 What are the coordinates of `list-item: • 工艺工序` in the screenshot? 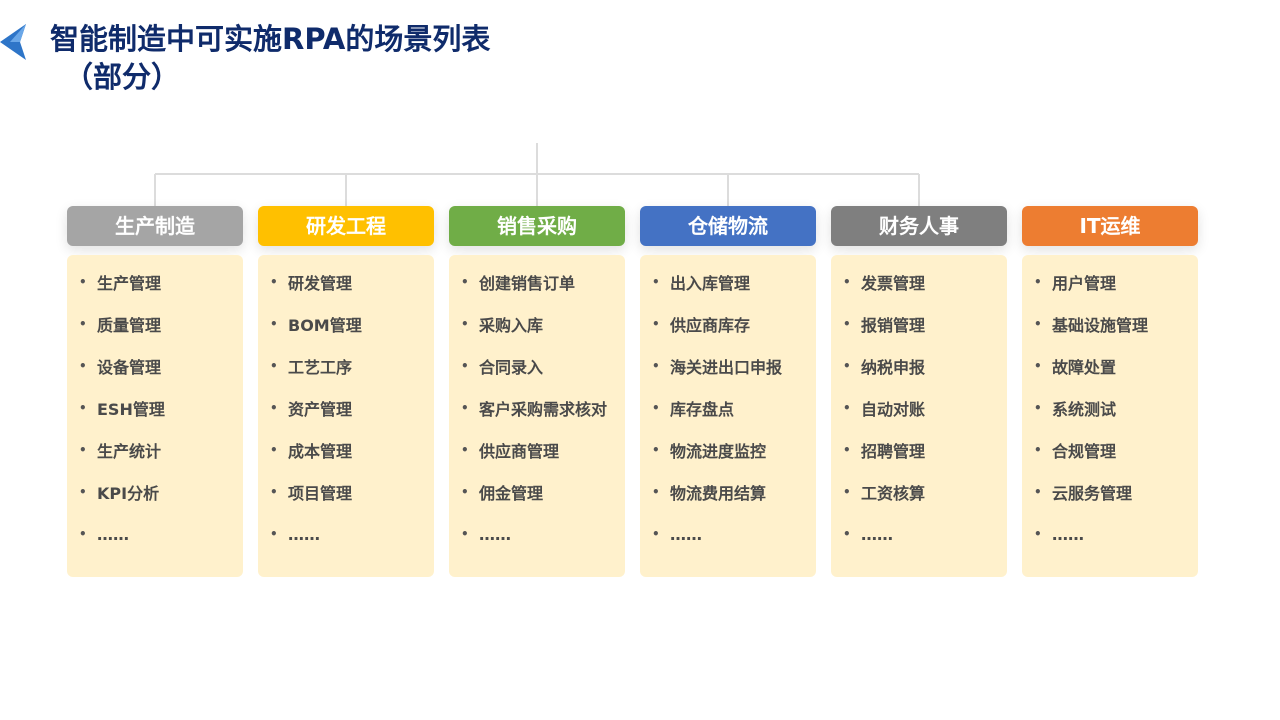 It's located at (346, 366).